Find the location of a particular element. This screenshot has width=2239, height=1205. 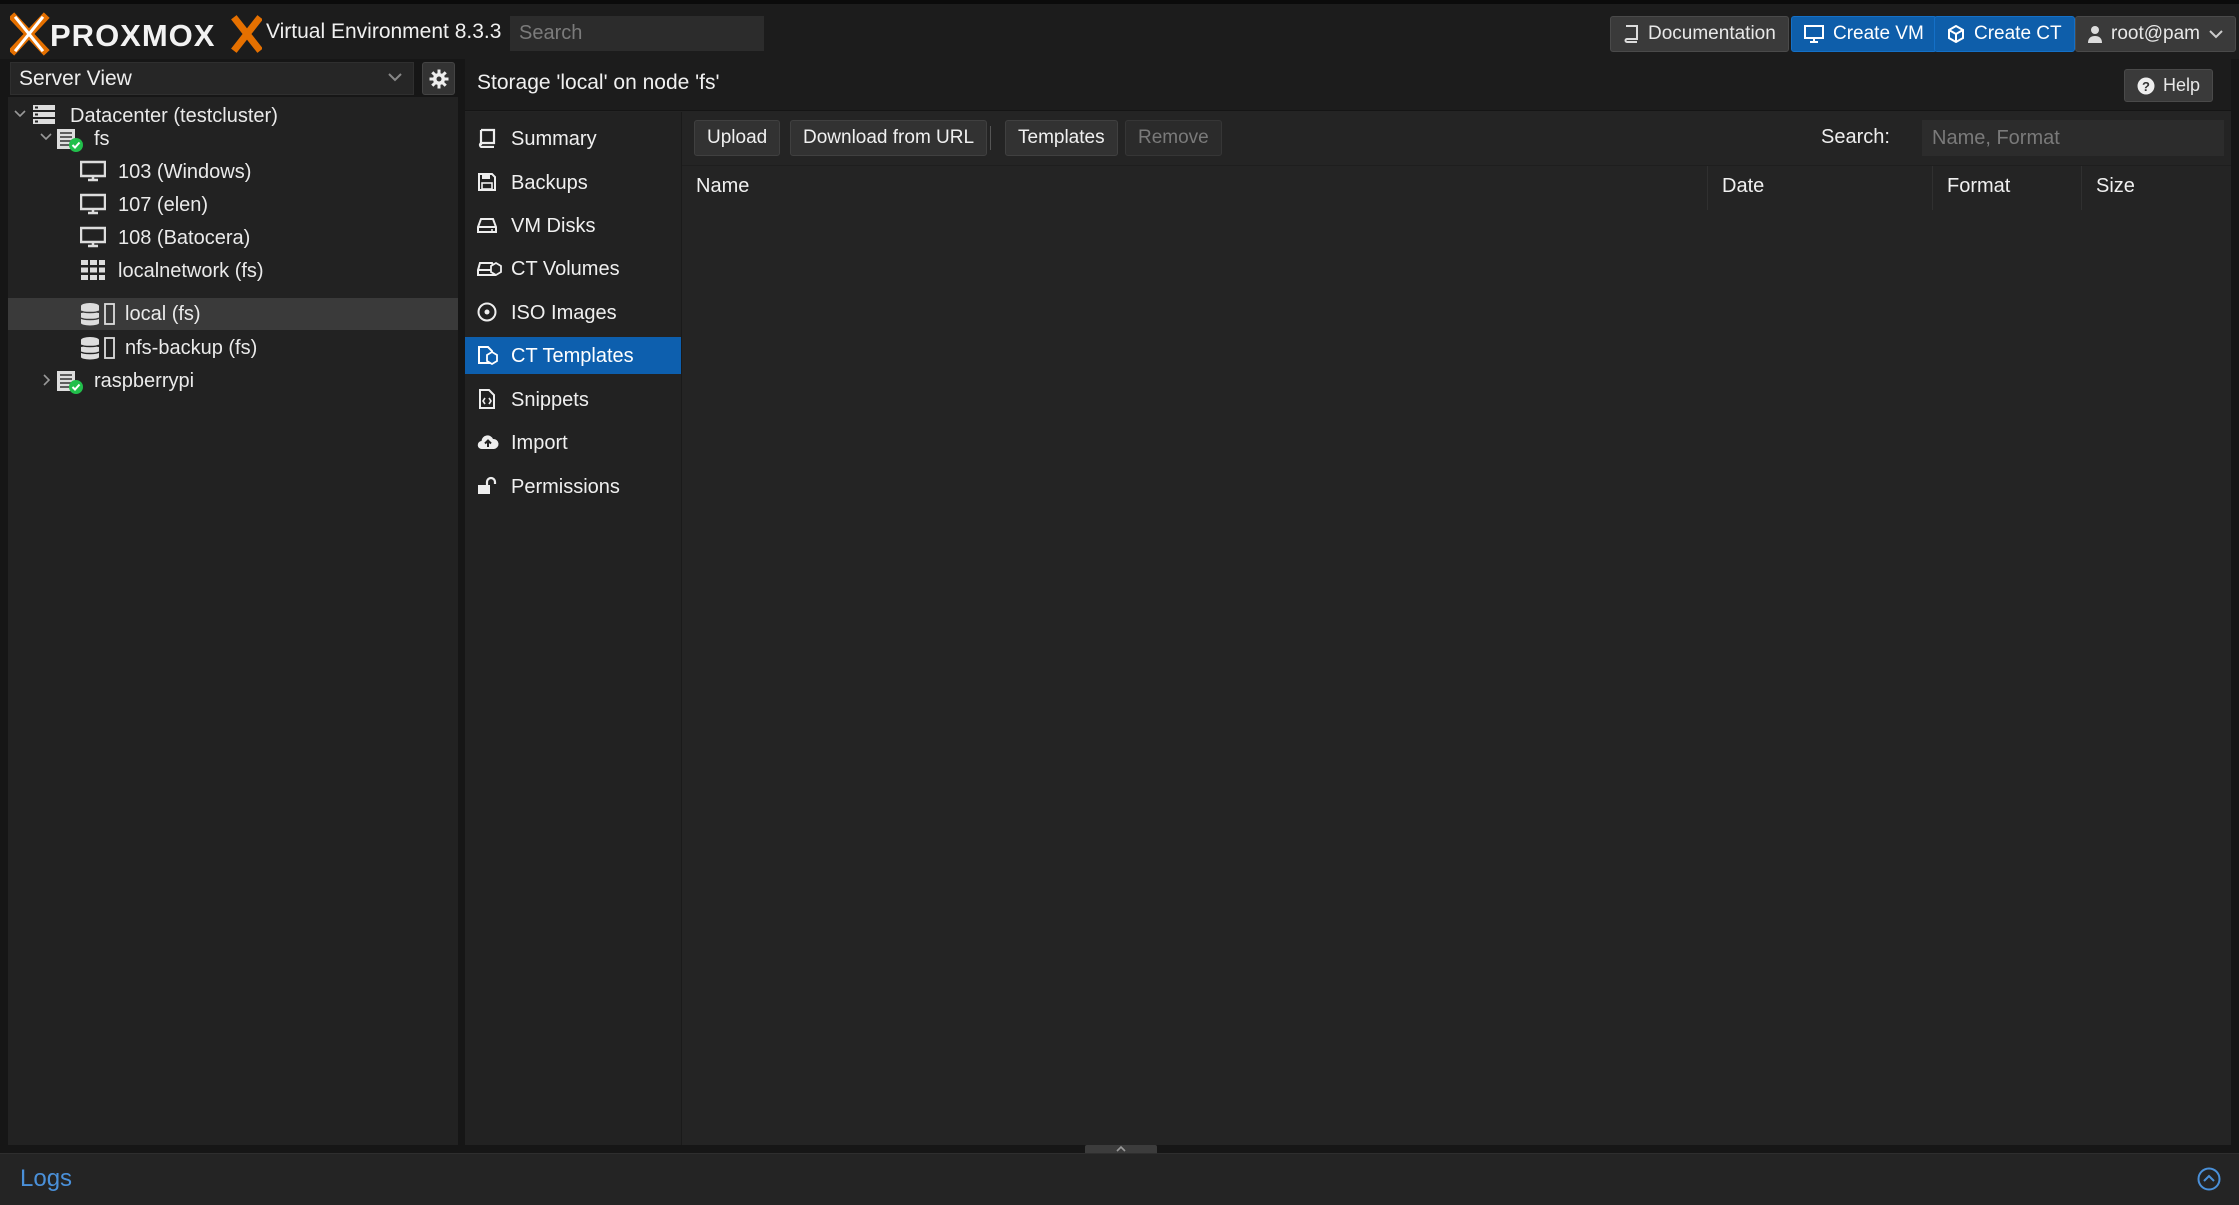

tree-node-vm-107: 107 (elen) is located at coordinates (233, 205).